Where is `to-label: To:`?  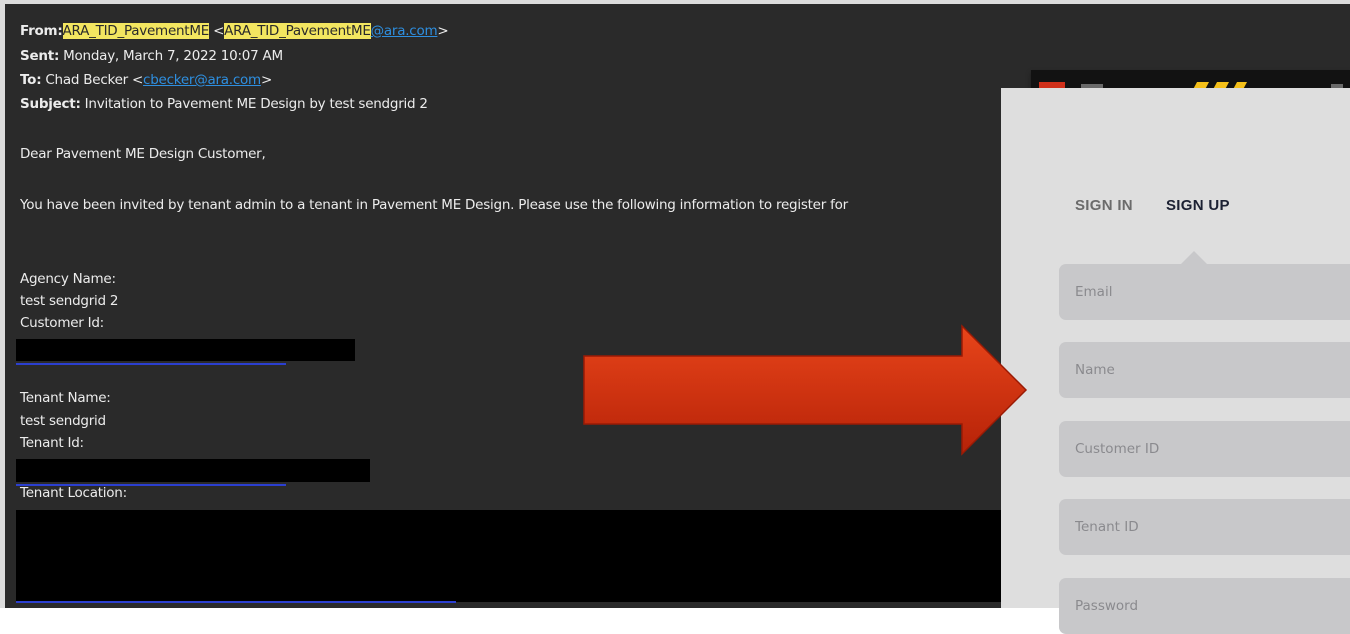 to-label: To: is located at coordinates (31, 80).